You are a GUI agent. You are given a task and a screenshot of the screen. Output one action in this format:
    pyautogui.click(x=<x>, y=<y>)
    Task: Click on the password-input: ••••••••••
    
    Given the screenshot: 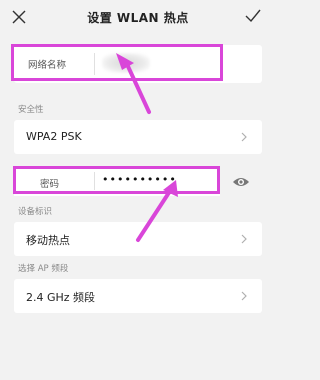 What is the action you would take?
    pyautogui.click(x=139, y=179)
    